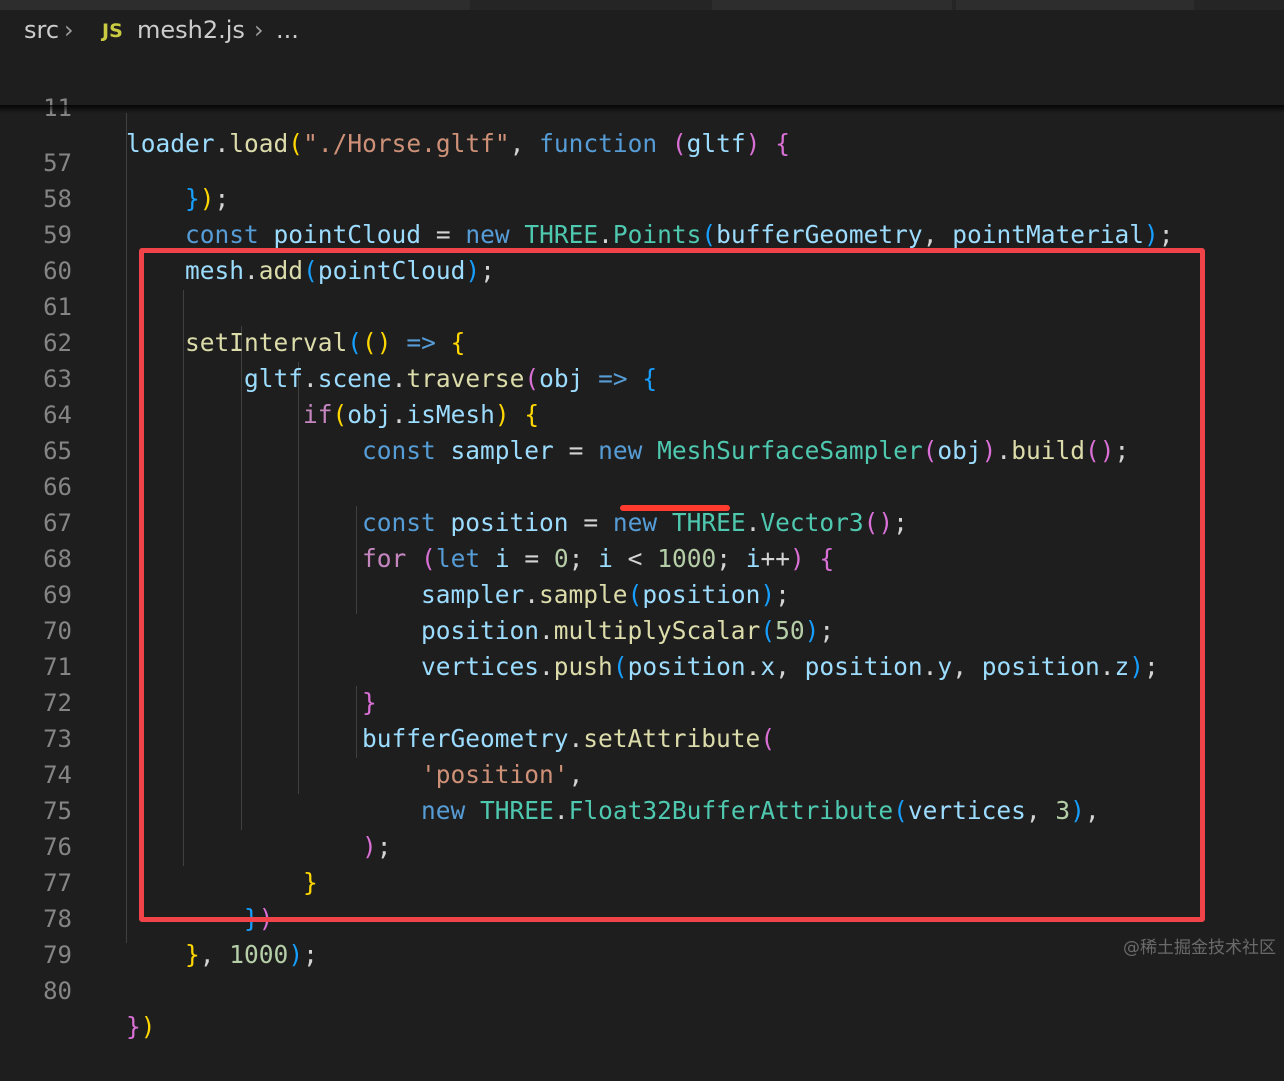  Describe the element at coordinates (141, 1026) in the screenshot. I see `code-text: })` at that location.